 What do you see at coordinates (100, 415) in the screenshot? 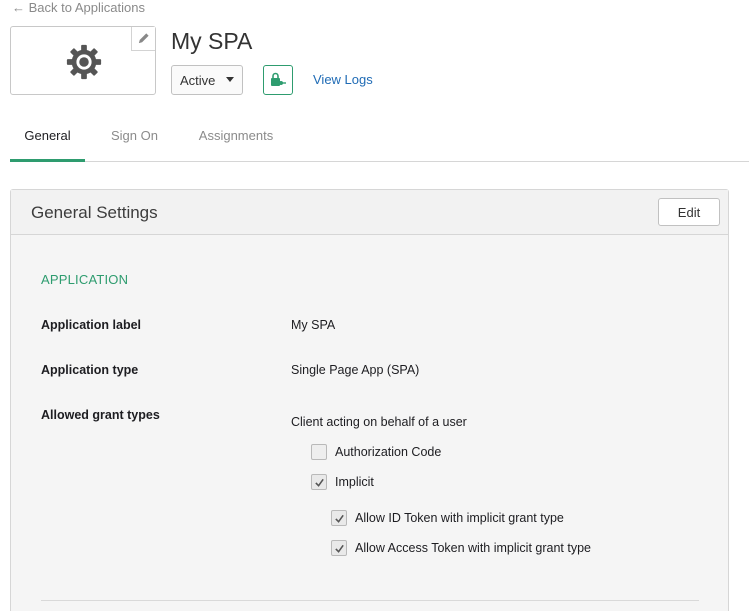
I see `field-label-allowed-grant-types: Allowed grant types` at bounding box center [100, 415].